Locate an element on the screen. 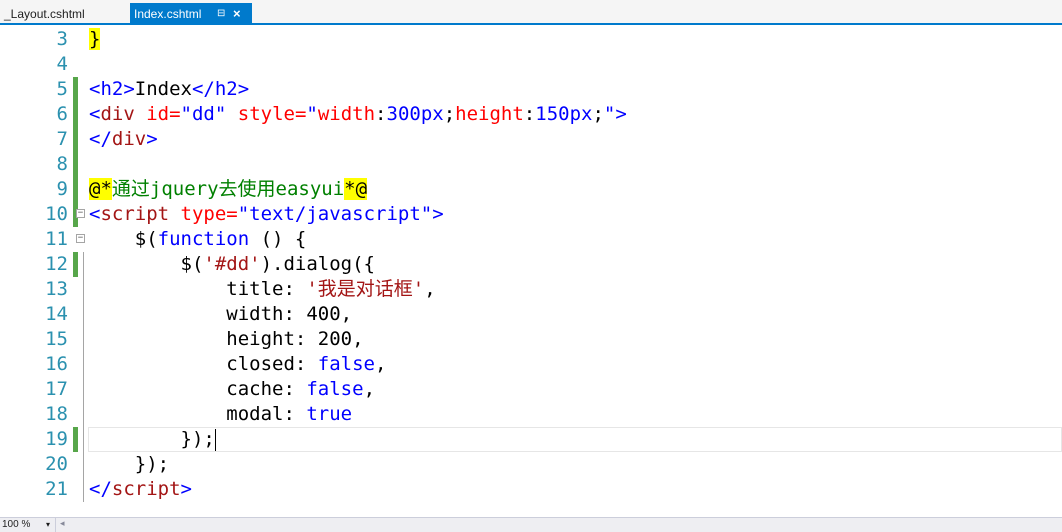 The width and height of the screenshot is (1062, 532). code-line: 14 width: 400, is located at coordinates (531, 314).